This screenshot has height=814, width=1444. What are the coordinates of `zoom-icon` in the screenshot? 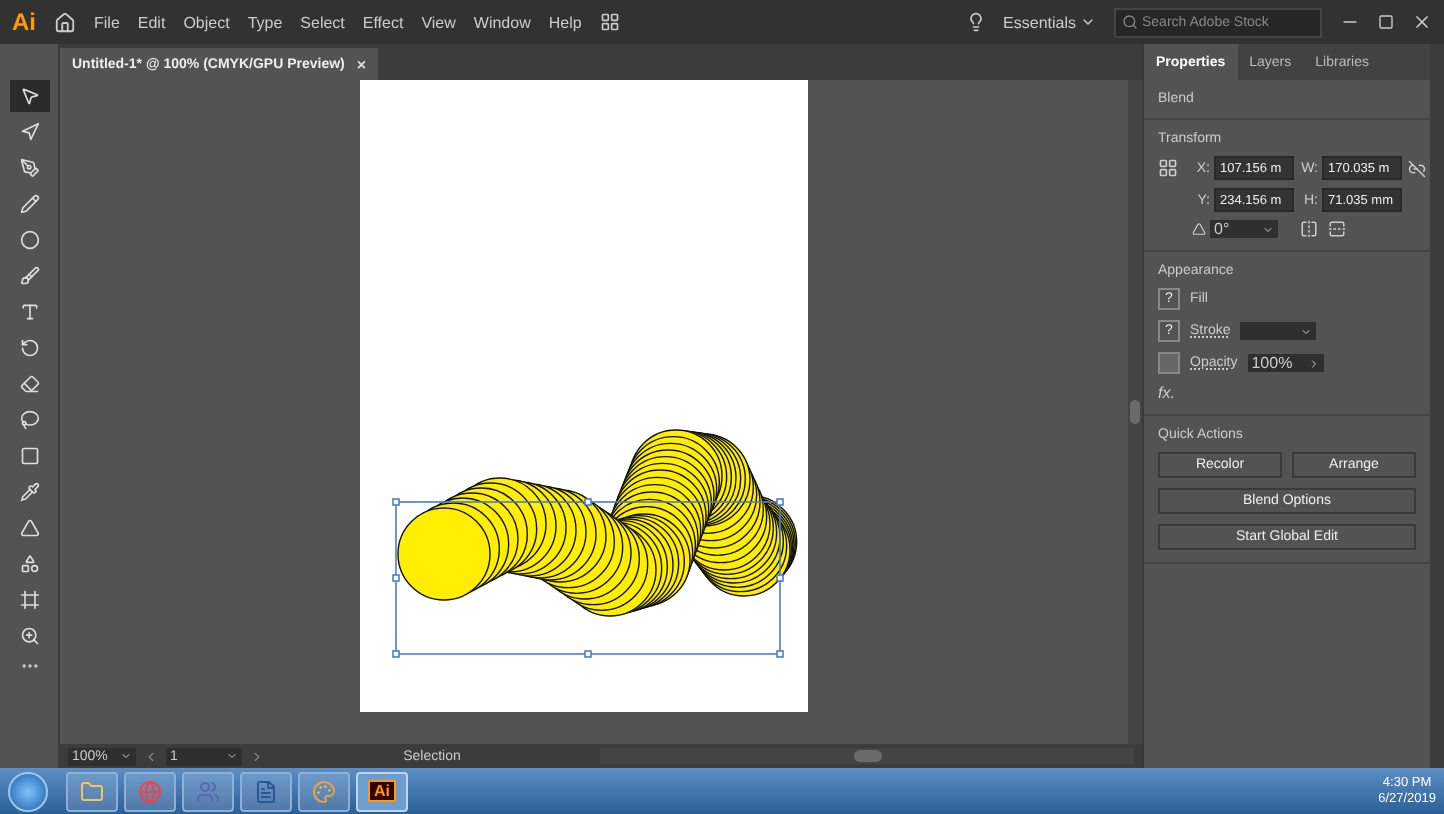 It's located at (29, 636).